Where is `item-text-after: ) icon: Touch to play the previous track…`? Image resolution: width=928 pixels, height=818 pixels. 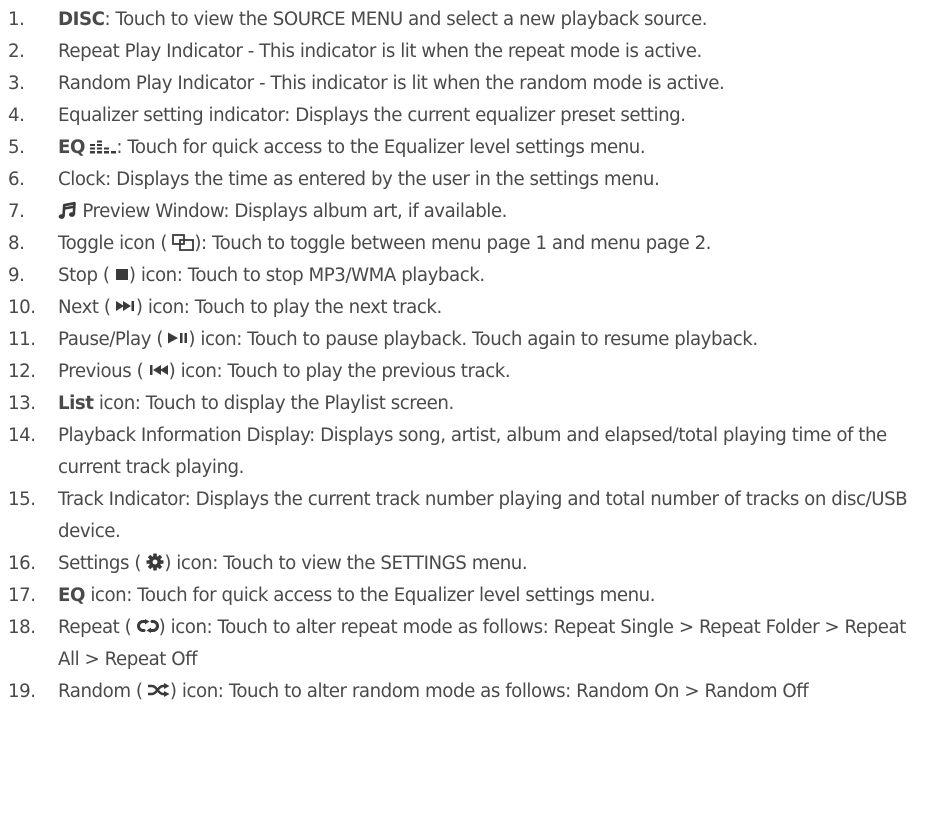
item-text-after: ) icon: Touch to play the previous track… is located at coordinates (339, 371).